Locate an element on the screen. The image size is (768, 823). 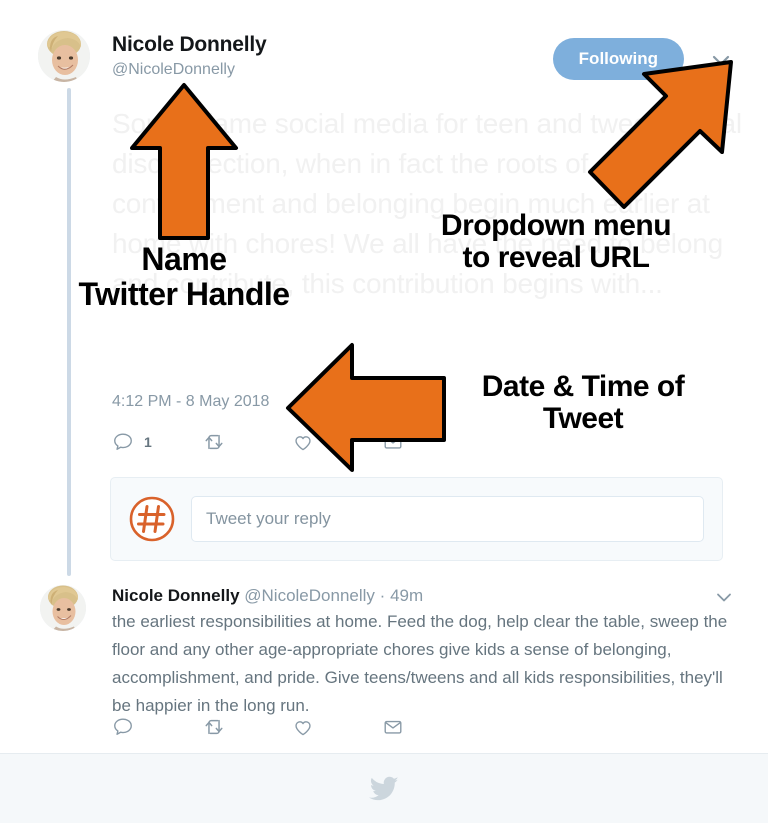
reply-avatar is located at coordinates (63, 608).